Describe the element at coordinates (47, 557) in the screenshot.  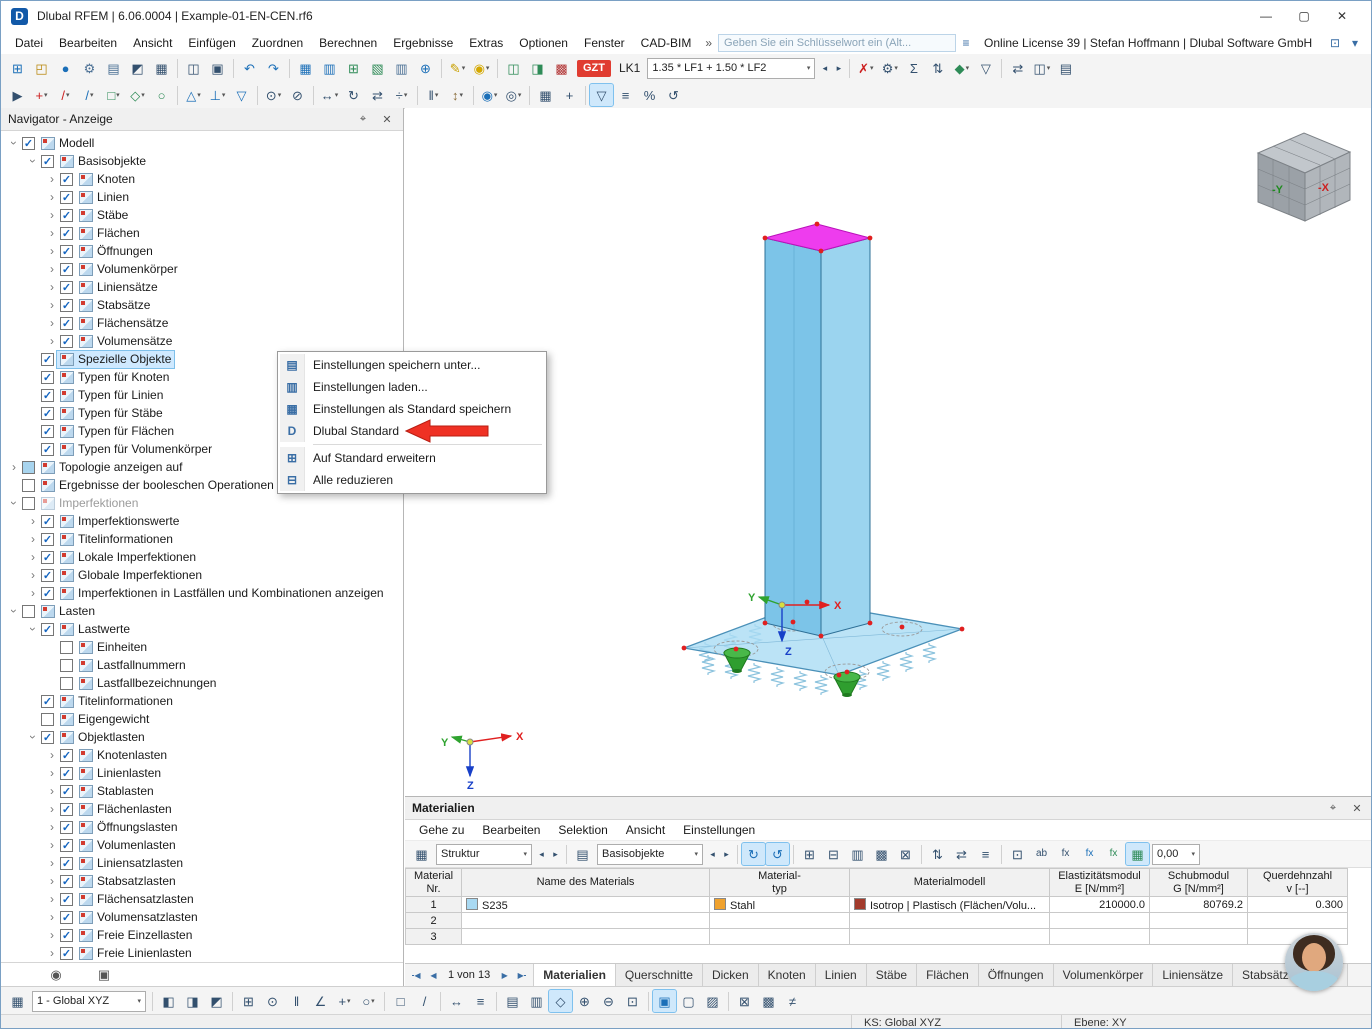
I see `checkbox-lokale-imperfektionen: ✓` at that location.